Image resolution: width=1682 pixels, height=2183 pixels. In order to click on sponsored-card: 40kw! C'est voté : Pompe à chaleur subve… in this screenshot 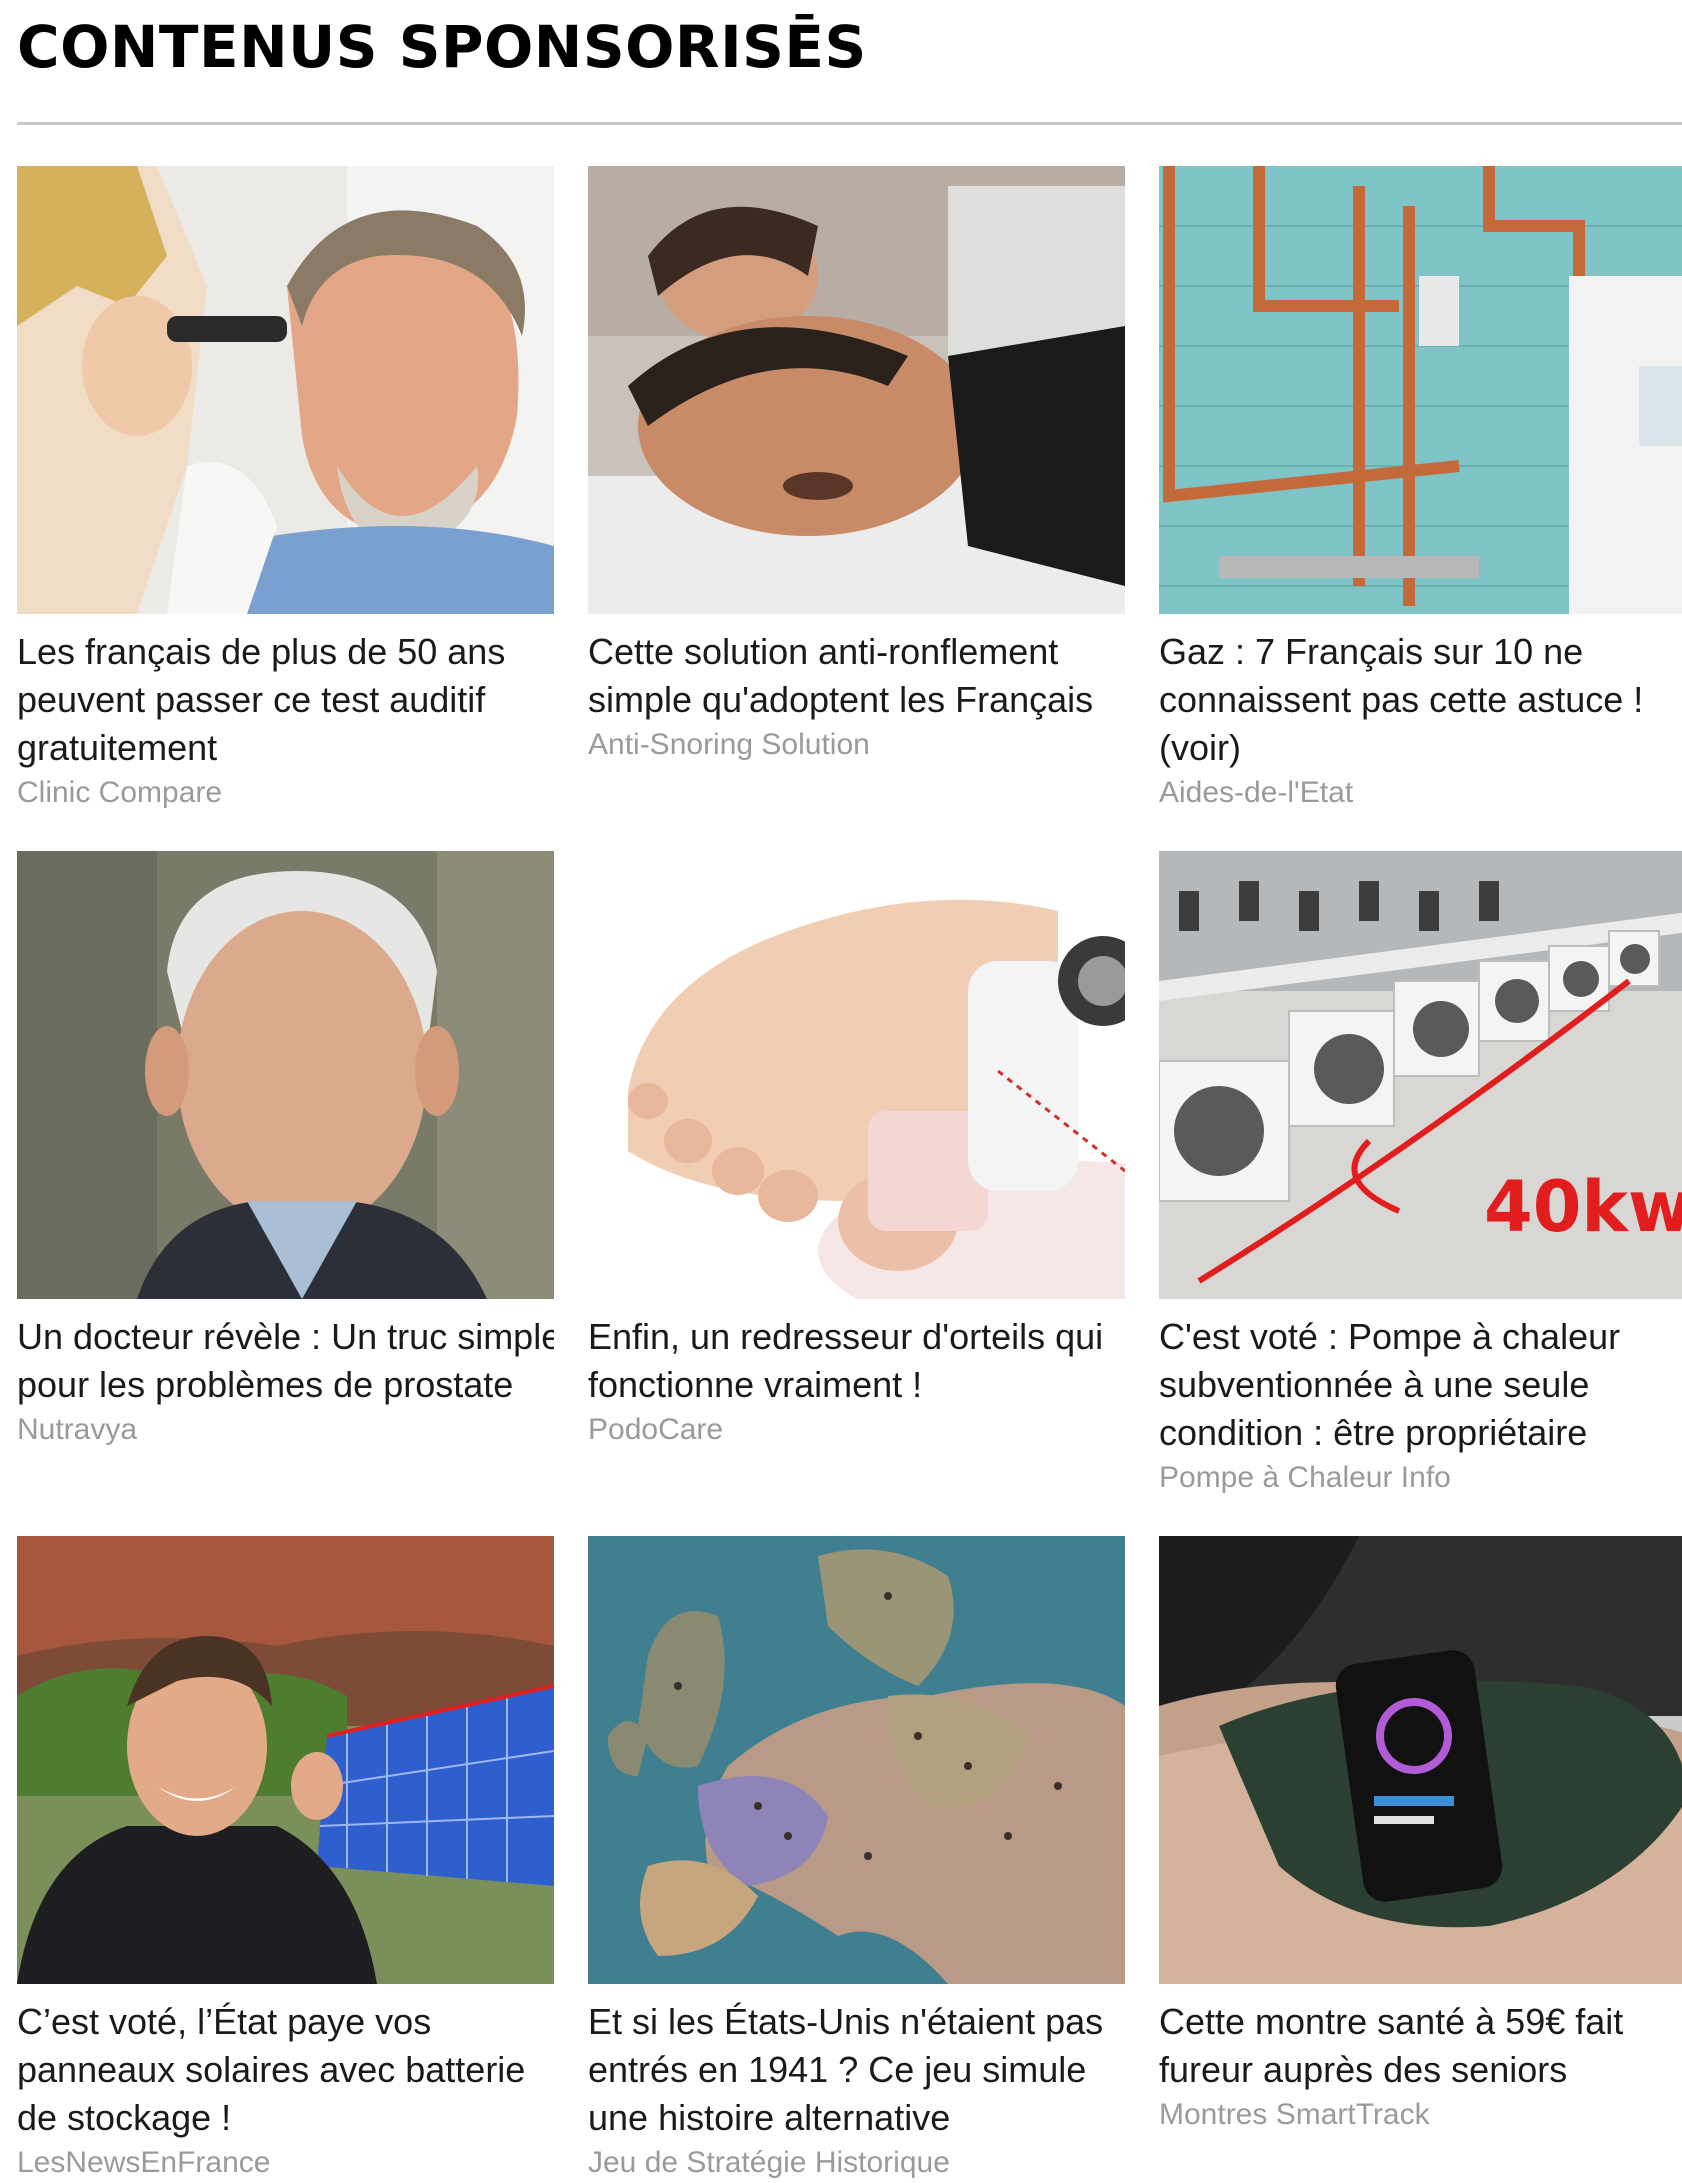, I will do `click(1420, 1174)`.